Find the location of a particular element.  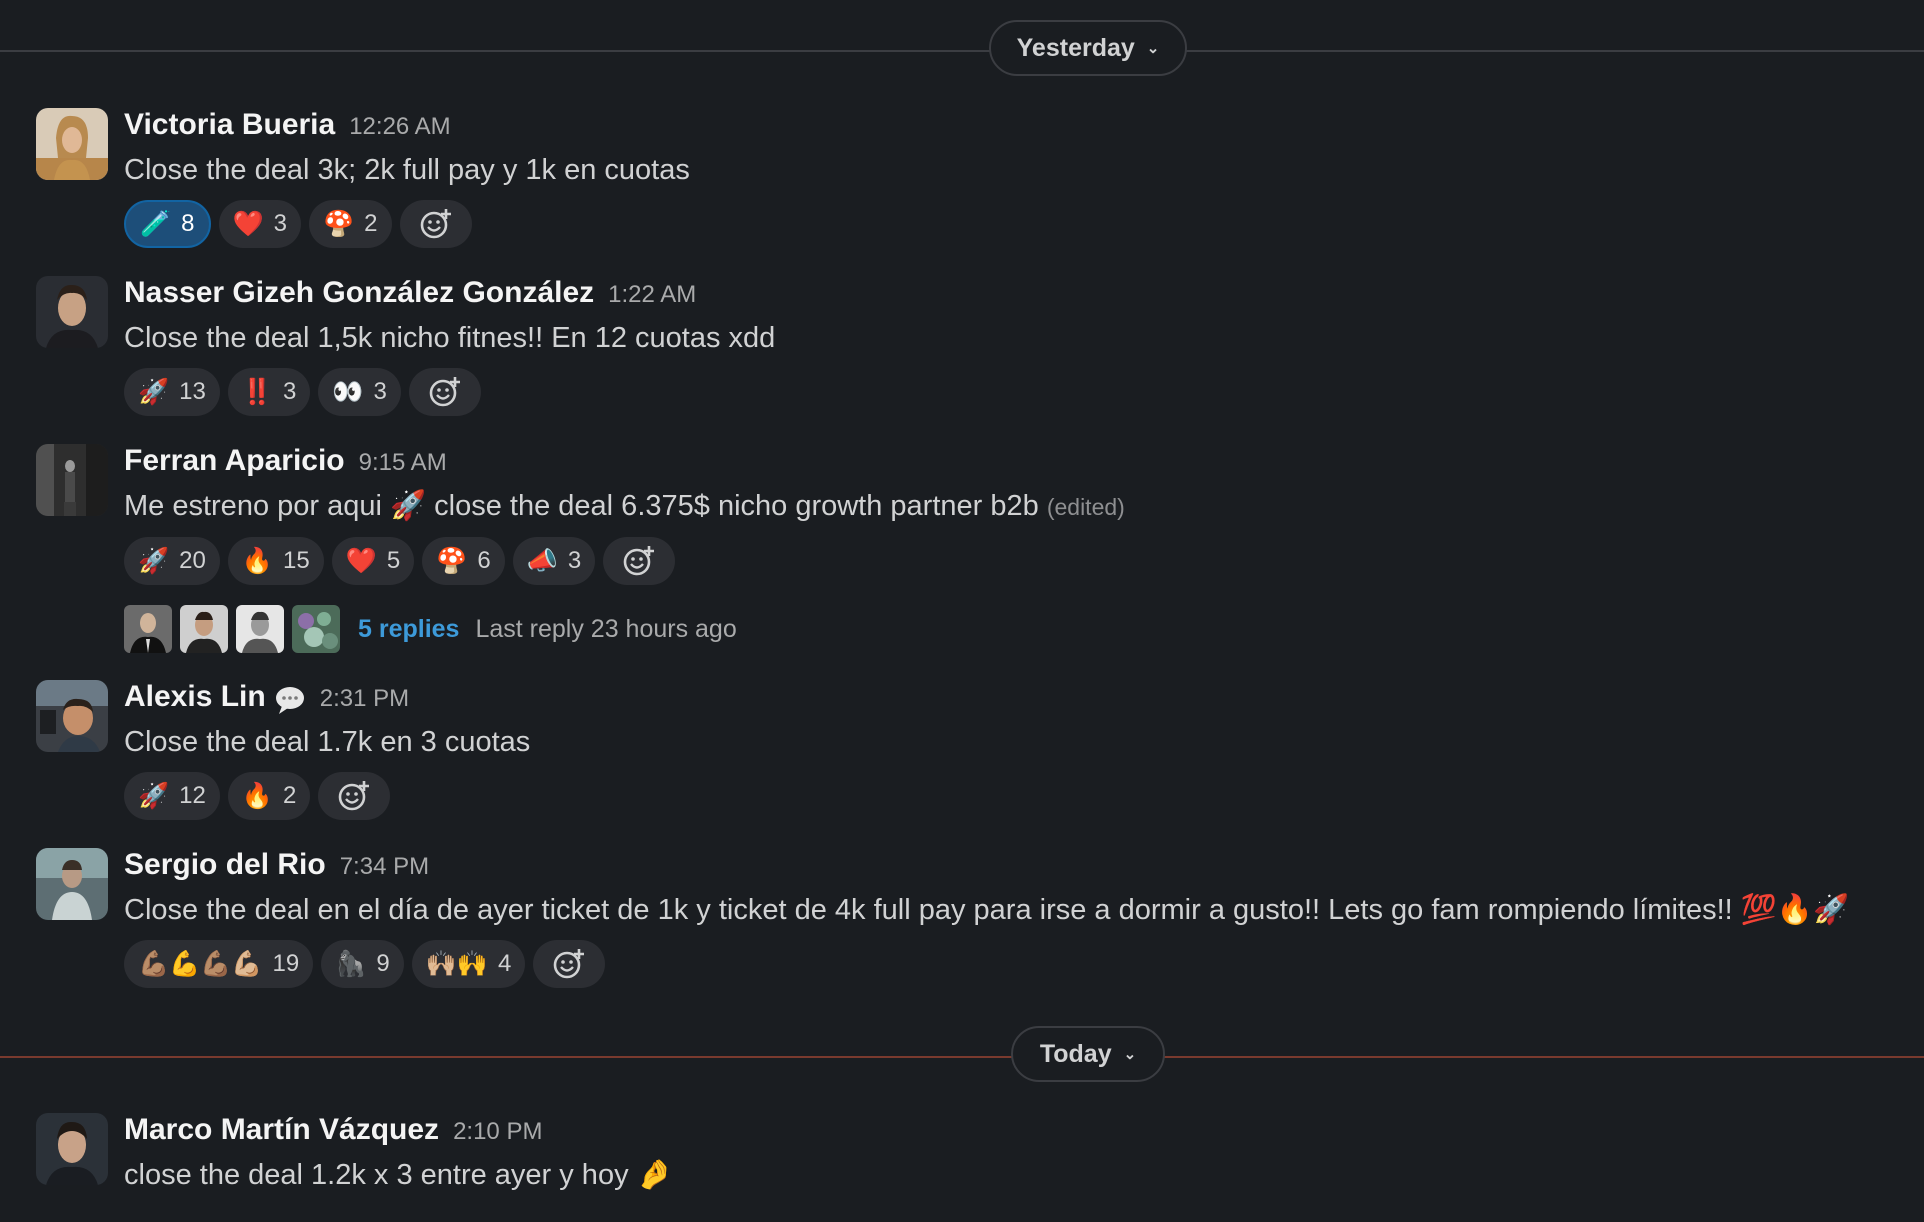

reaction-flexed-biceps: 💪🏽💪💪🏽💪🏼 19 is located at coordinates (219, 964).